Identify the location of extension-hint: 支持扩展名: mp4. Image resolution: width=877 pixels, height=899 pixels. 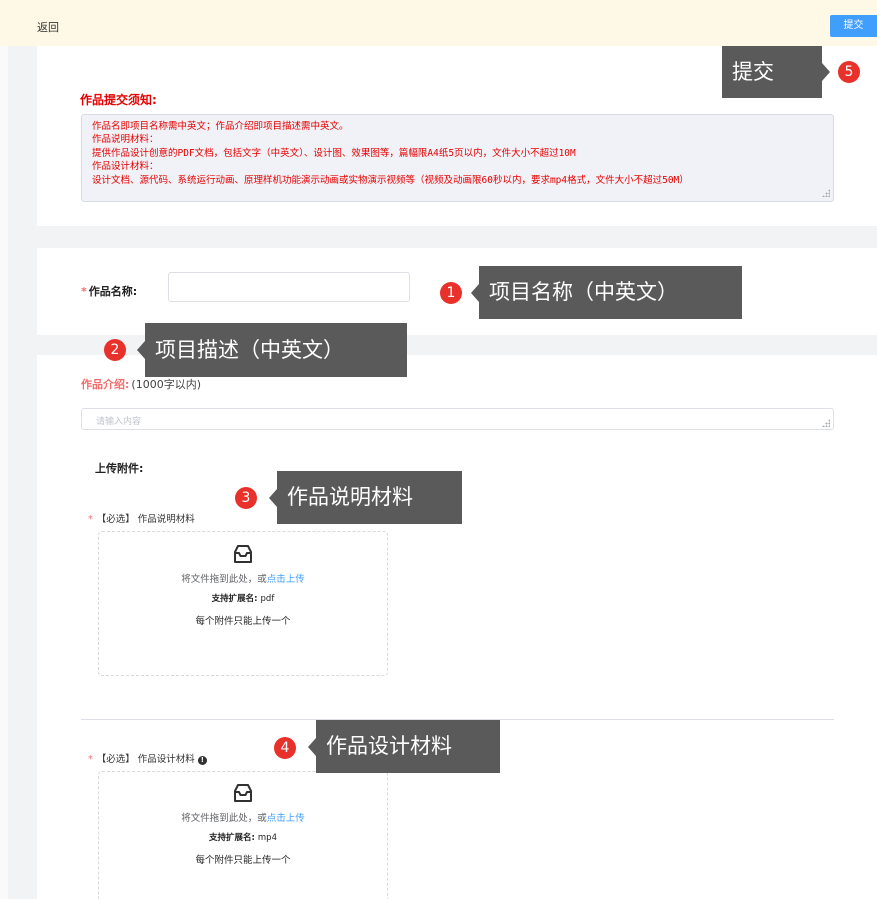
(243, 838).